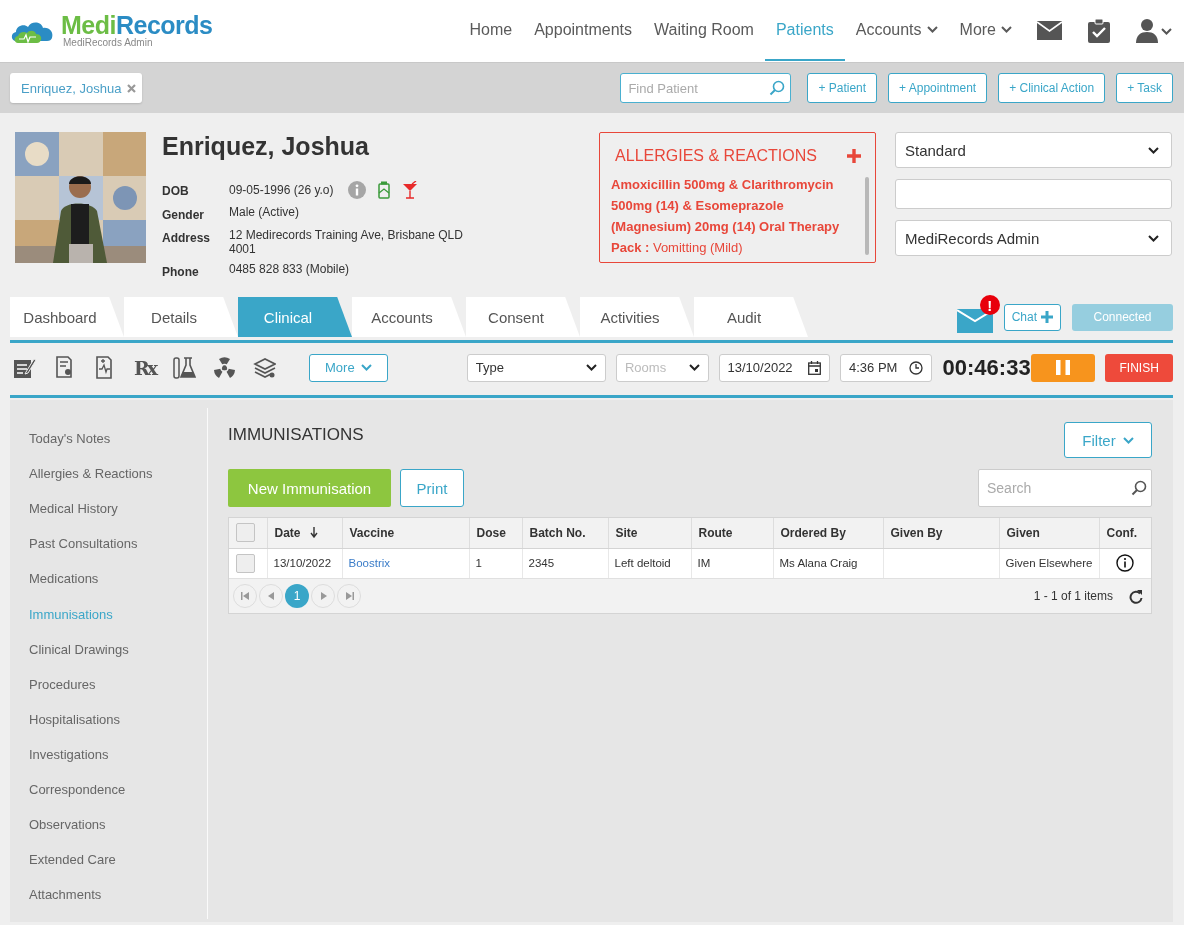  I want to click on sidebar-item: Hospitalisations, so click(118, 719).